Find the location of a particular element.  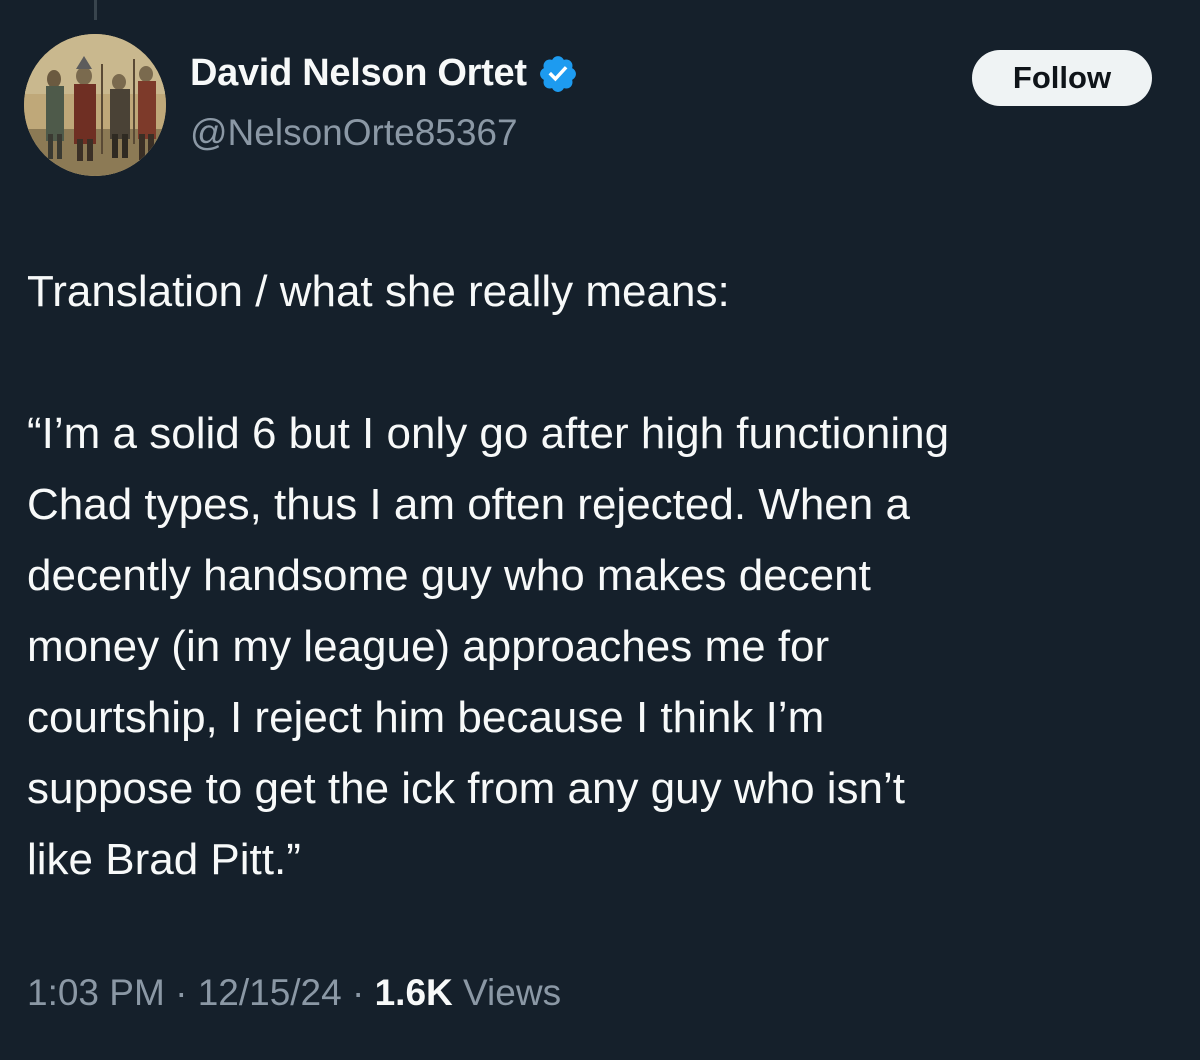

tweet-time: 1:03 PM is located at coordinates (96, 992).